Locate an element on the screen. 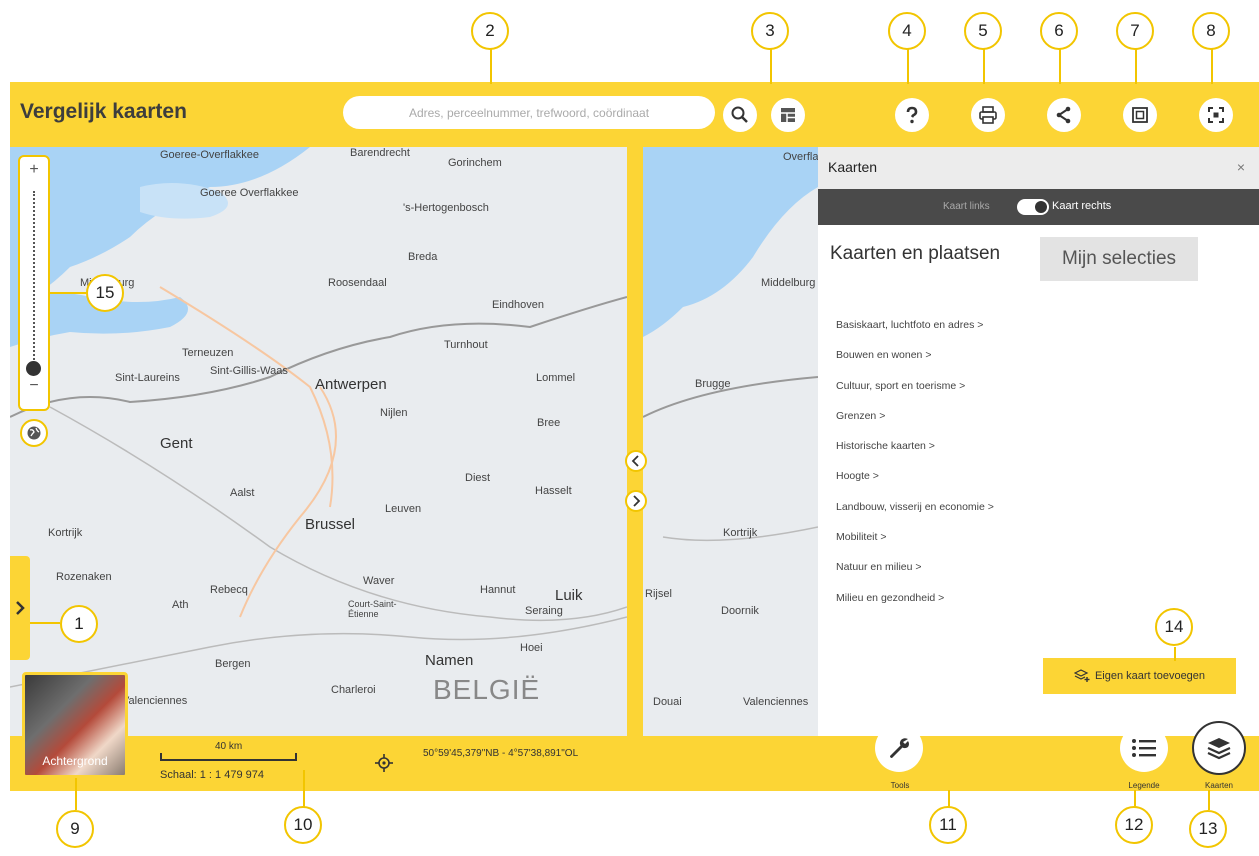 This screenshot has width=1259, height=856. swipe-right-button is located at coordinates (636, 501).